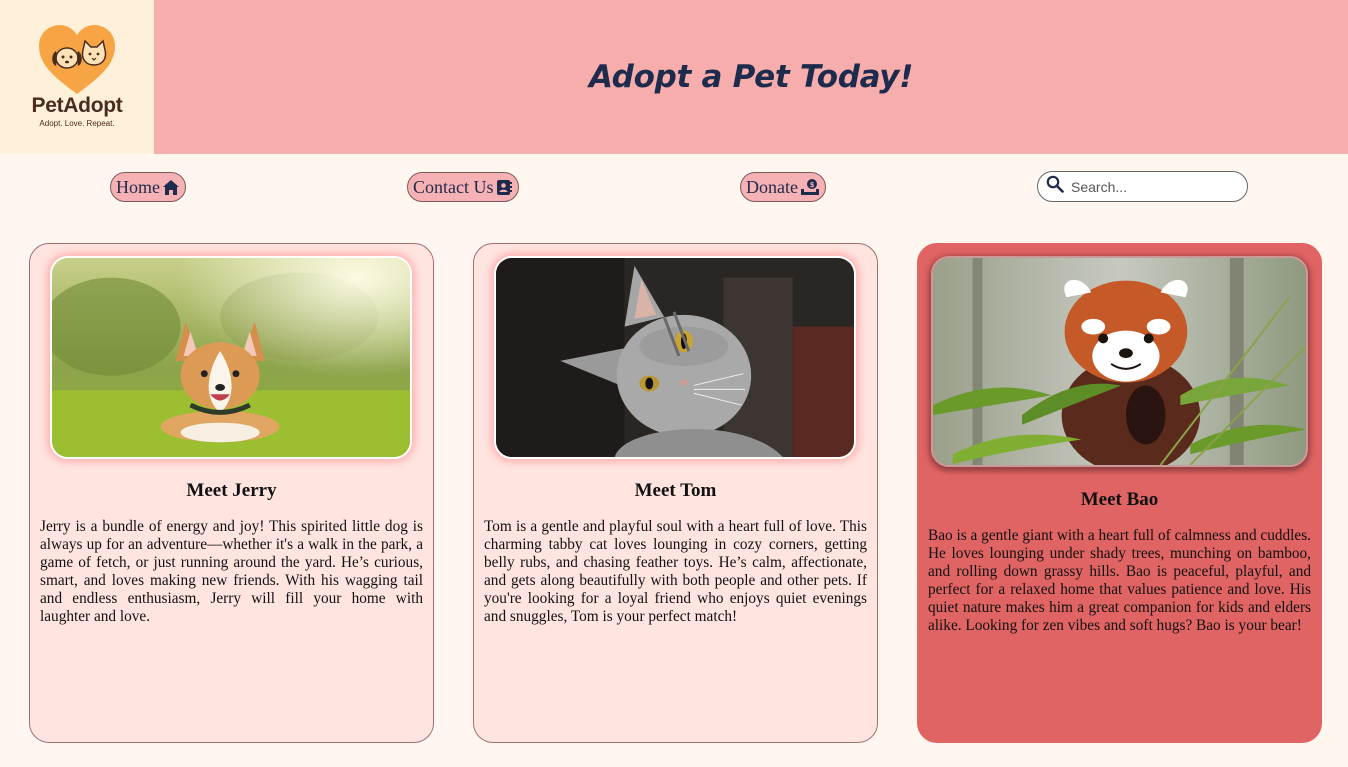  I want to click on donate-hand-coin-icon: $, so click(810, 187).